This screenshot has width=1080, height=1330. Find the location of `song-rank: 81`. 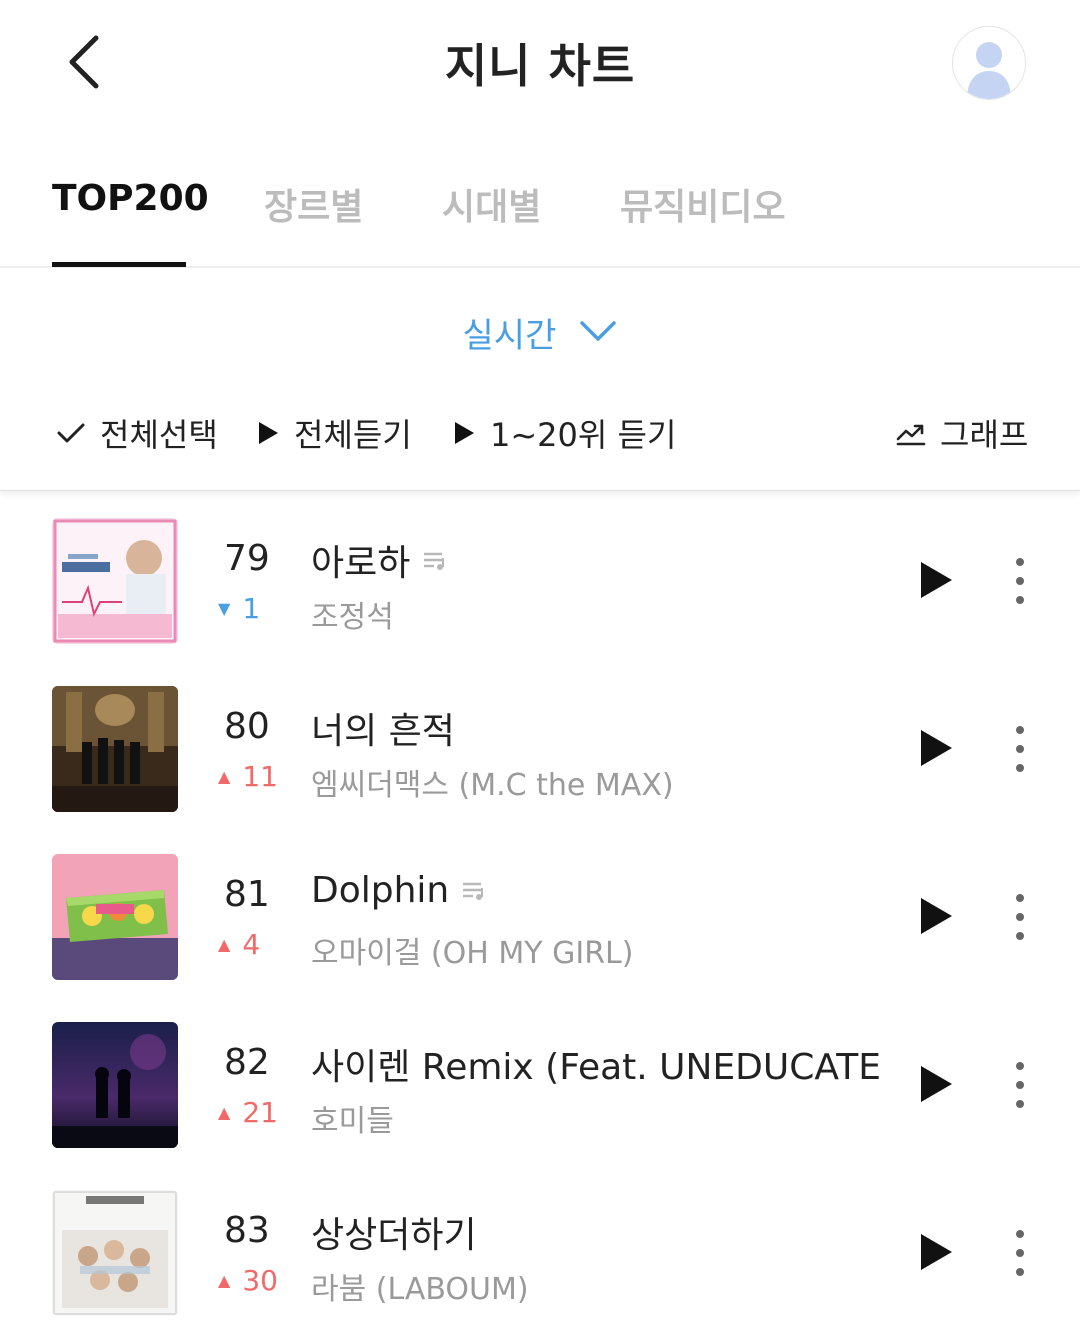

song-rank: 81 is located at coordinates (247, 894).